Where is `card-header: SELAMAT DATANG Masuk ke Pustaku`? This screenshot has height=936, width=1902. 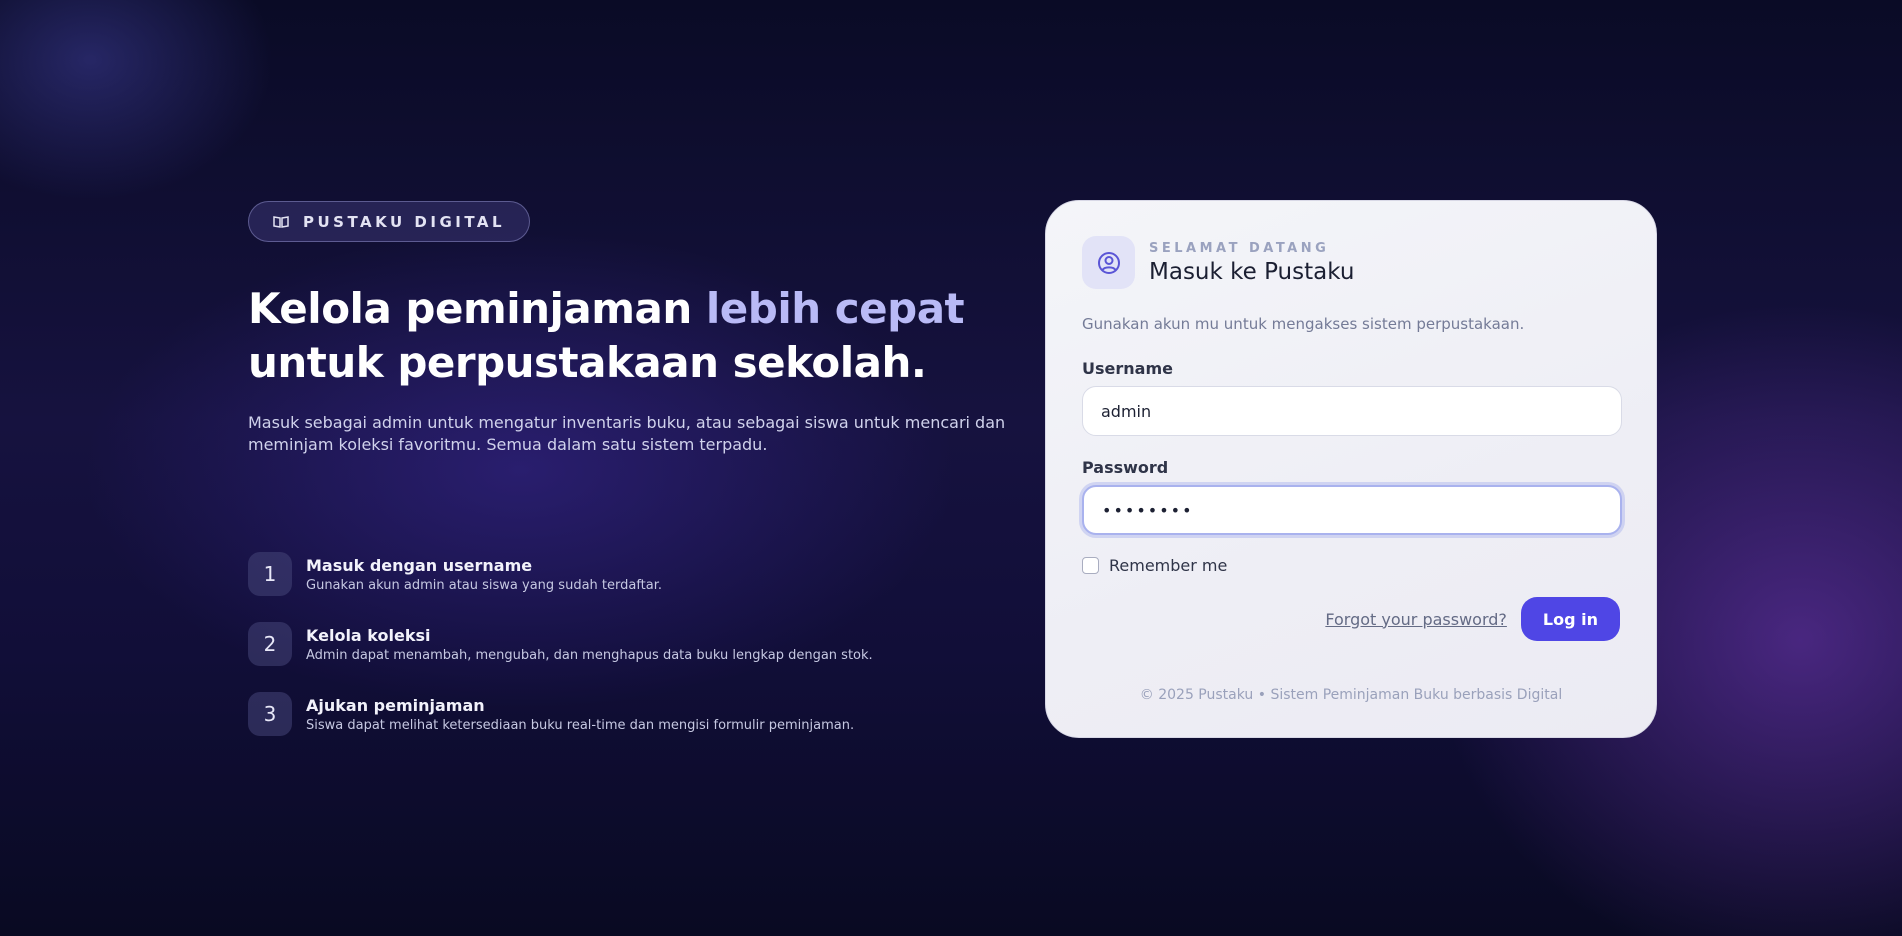 card-header: SELAMAT DATANG Masuk ke Pustaku is located at coordinates (1351, 262).